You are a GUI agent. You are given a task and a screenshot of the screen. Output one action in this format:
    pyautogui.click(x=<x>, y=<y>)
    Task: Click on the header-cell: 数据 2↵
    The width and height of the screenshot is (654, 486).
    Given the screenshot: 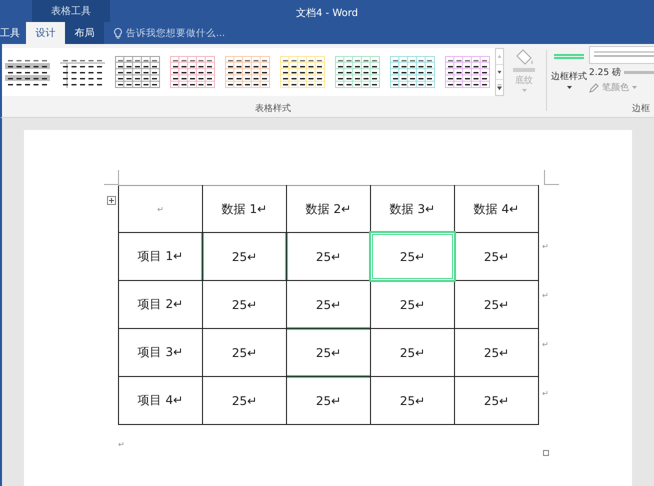 What is the action you would take?
    pyautogui.click(x=328, y=209)
    